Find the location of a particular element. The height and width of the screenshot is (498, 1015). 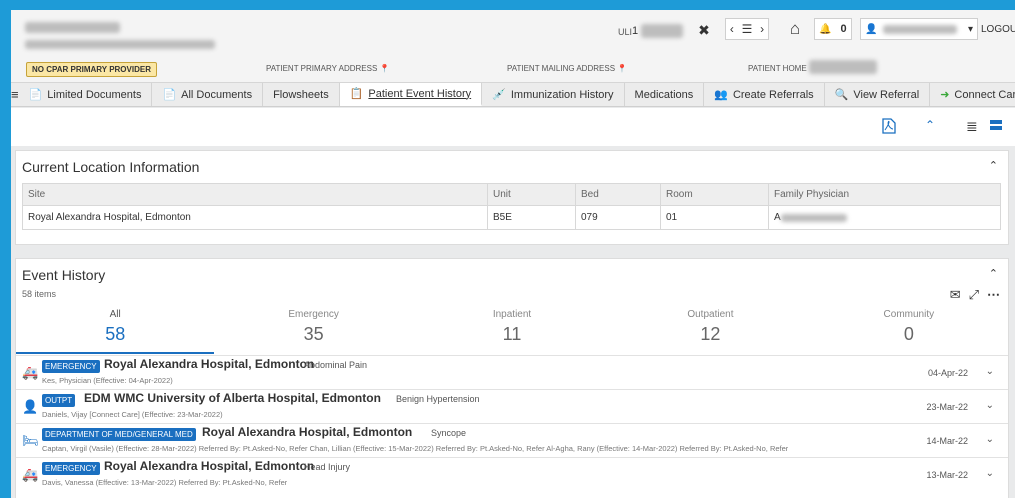

patient-home-redacted is located at coordinates (843, 67).